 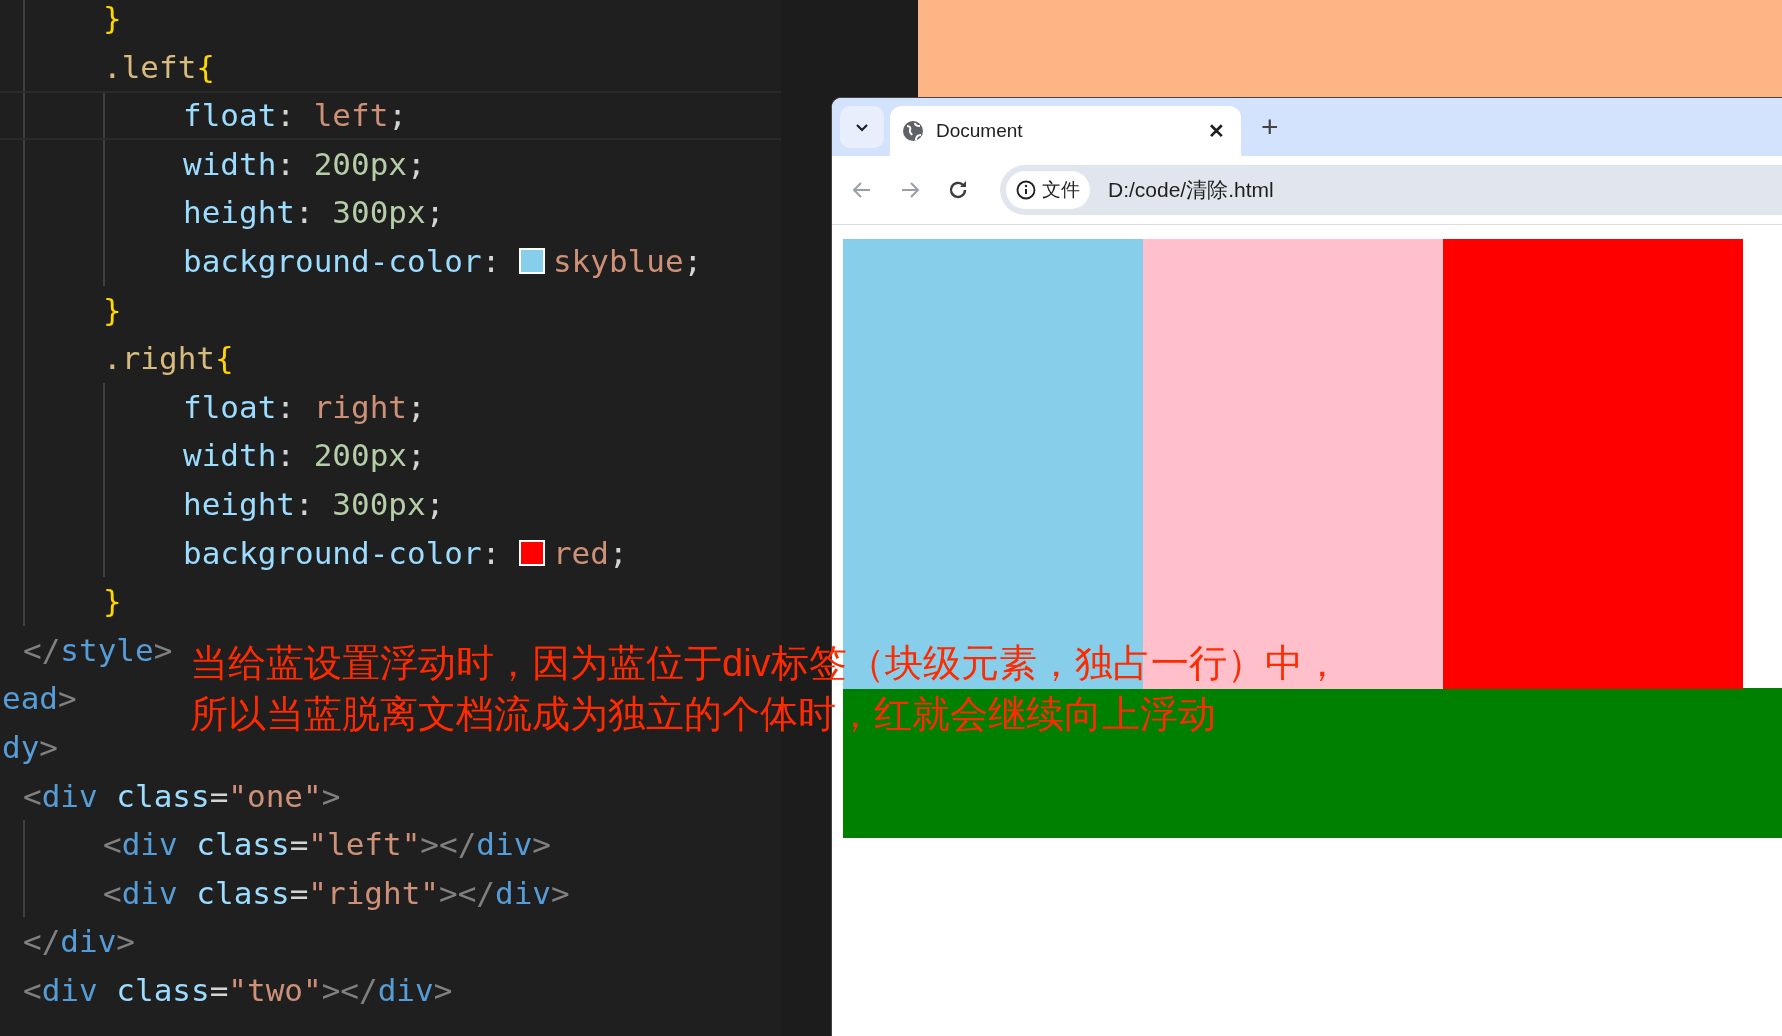 I want to click on code-line: <div class="two"></div>, so click(x=238, y=990).